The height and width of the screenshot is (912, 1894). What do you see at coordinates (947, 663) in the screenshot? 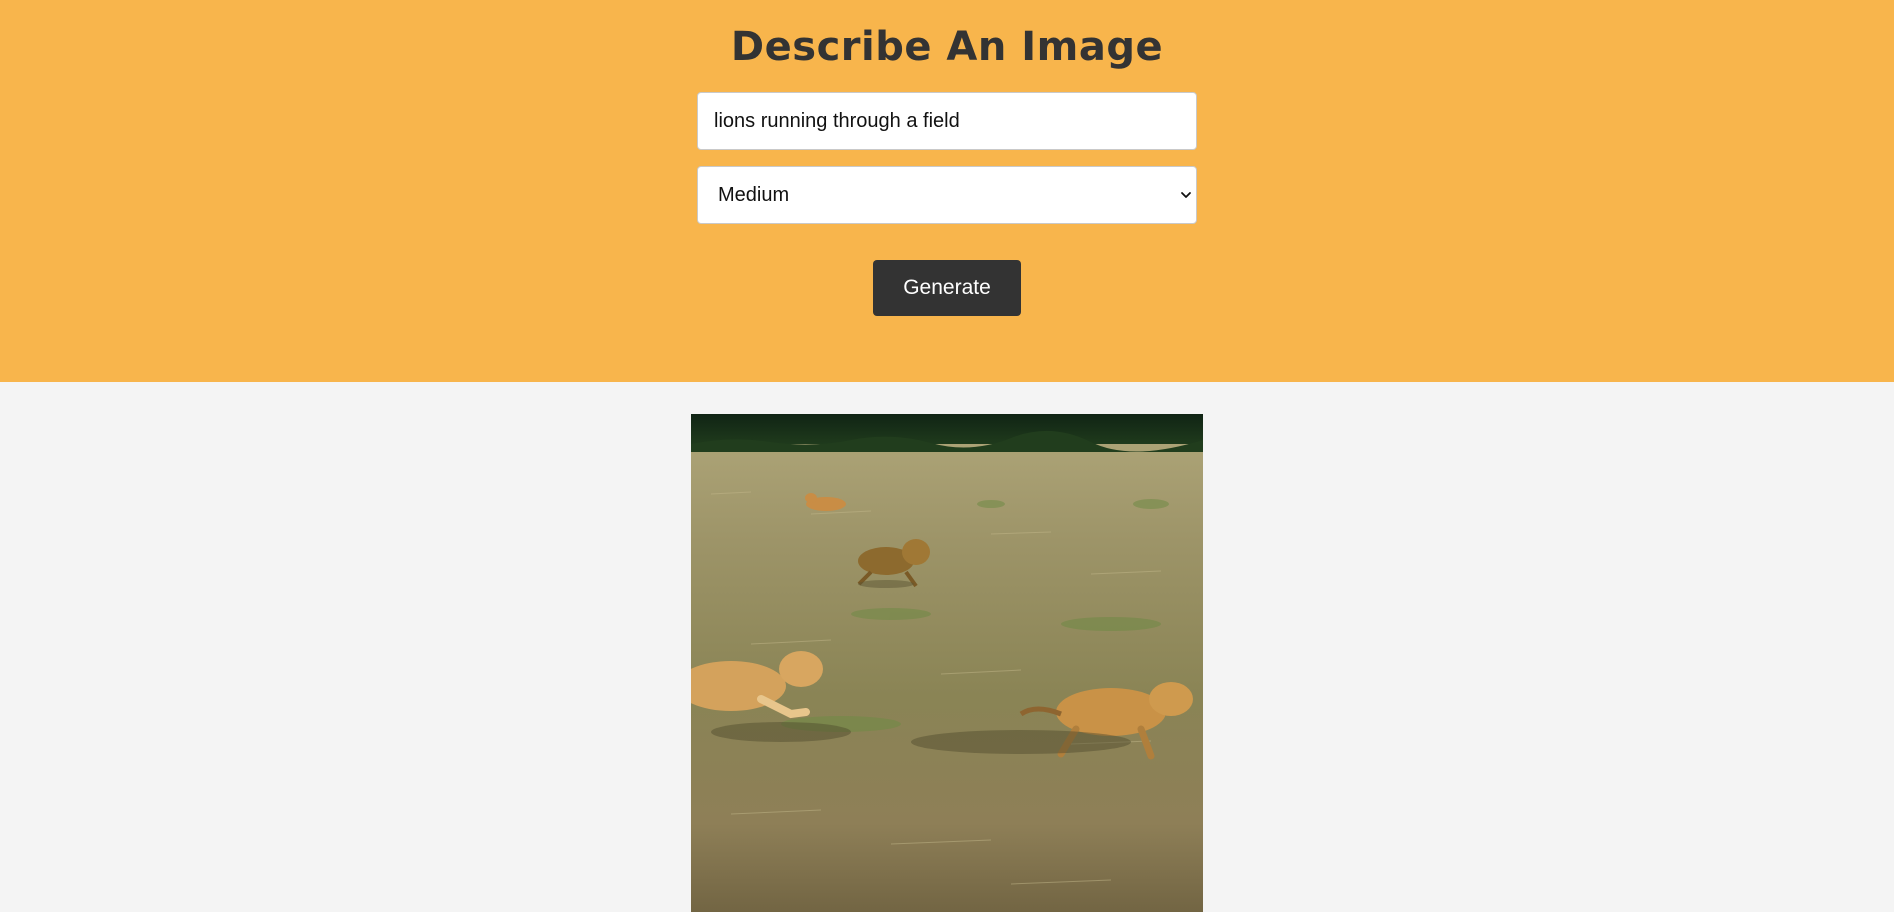
I see `generated-image` at bounding box center [947, 663].